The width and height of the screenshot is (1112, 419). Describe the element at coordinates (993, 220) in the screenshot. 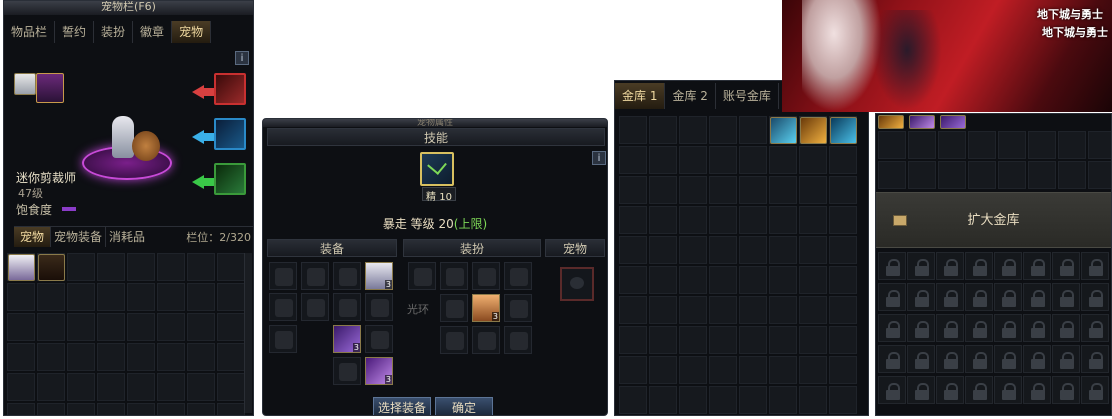

I see `expand-storage-bar: 扩大金库` at that location.